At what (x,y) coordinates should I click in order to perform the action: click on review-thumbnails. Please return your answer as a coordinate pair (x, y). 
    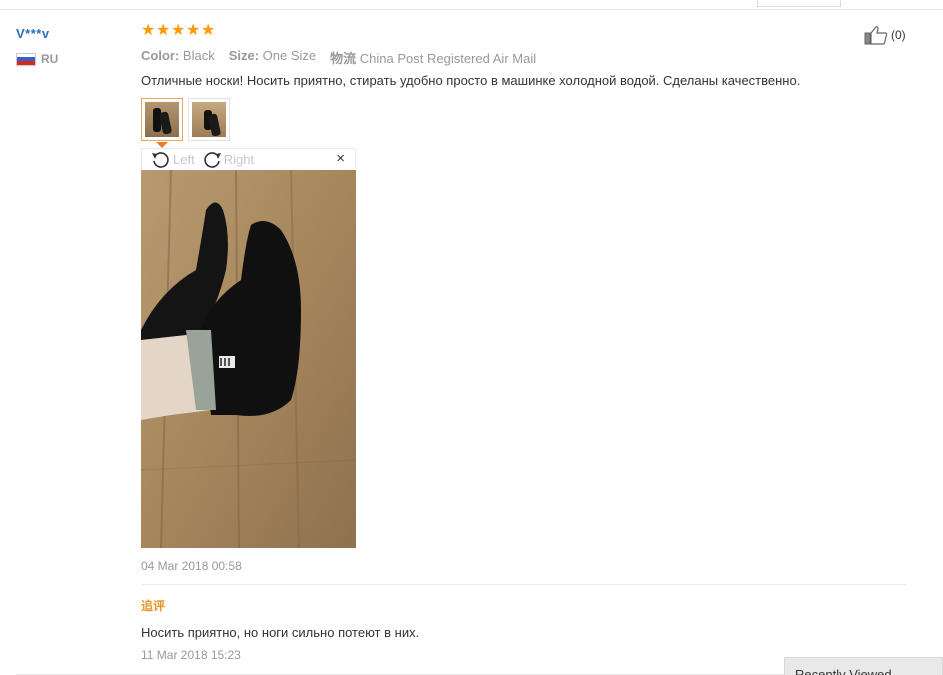
    Looking at the image, I should click on (185, 119).